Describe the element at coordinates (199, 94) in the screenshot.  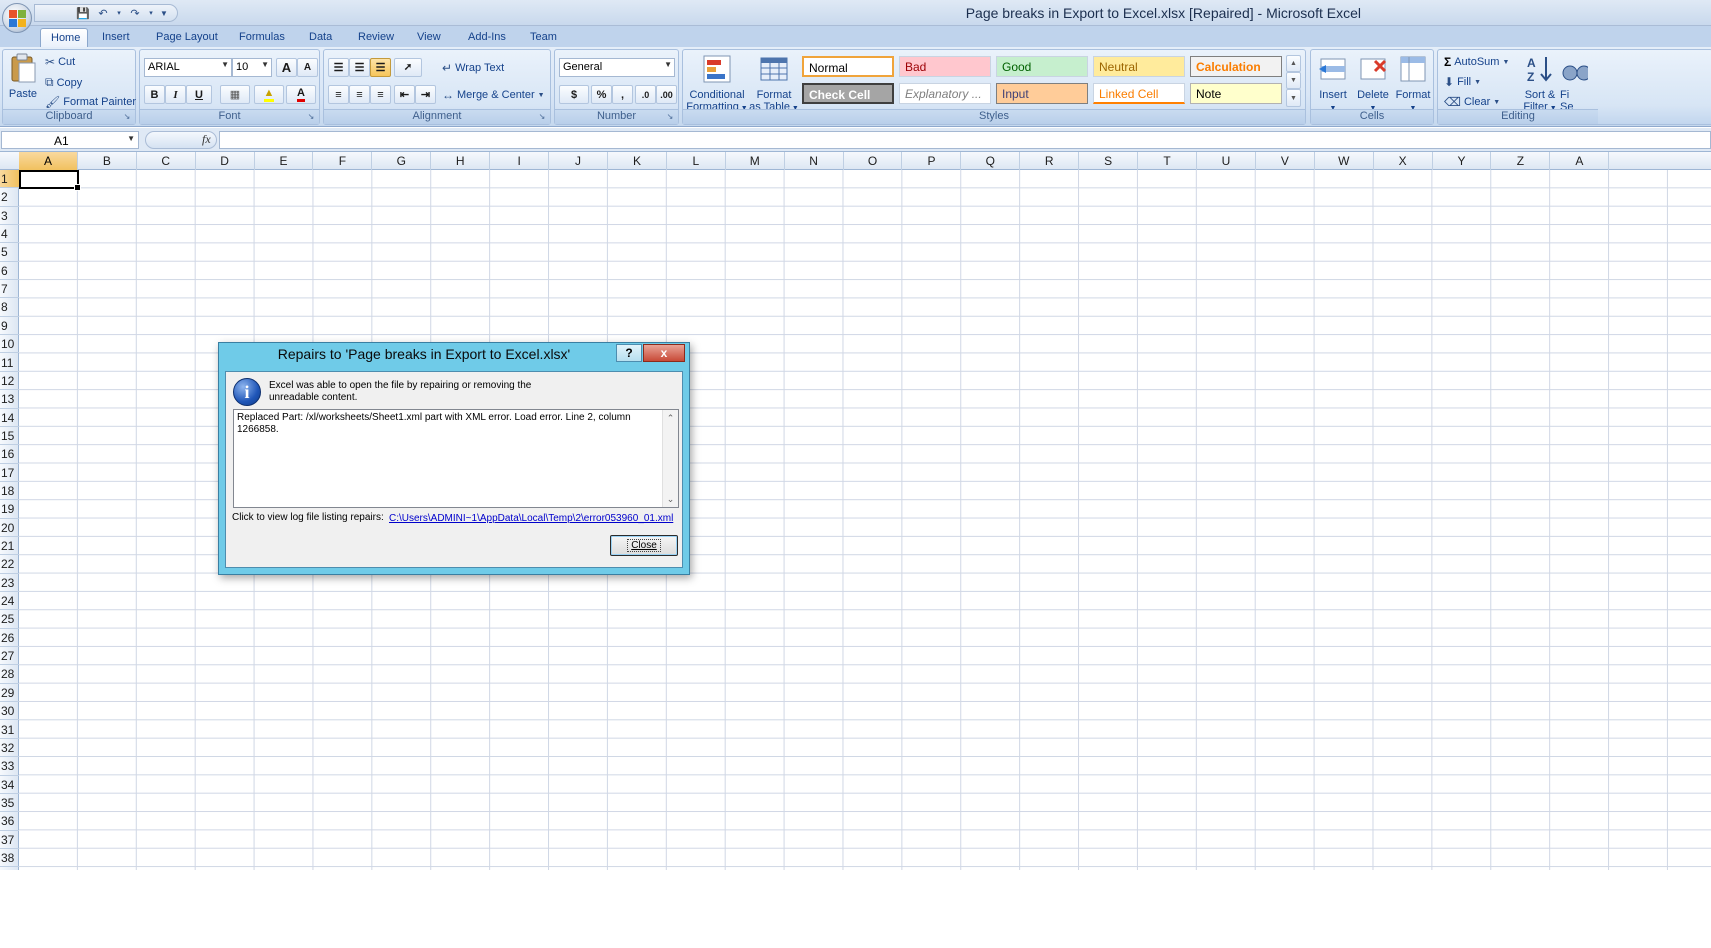
I see `underline-button: U` at that location.